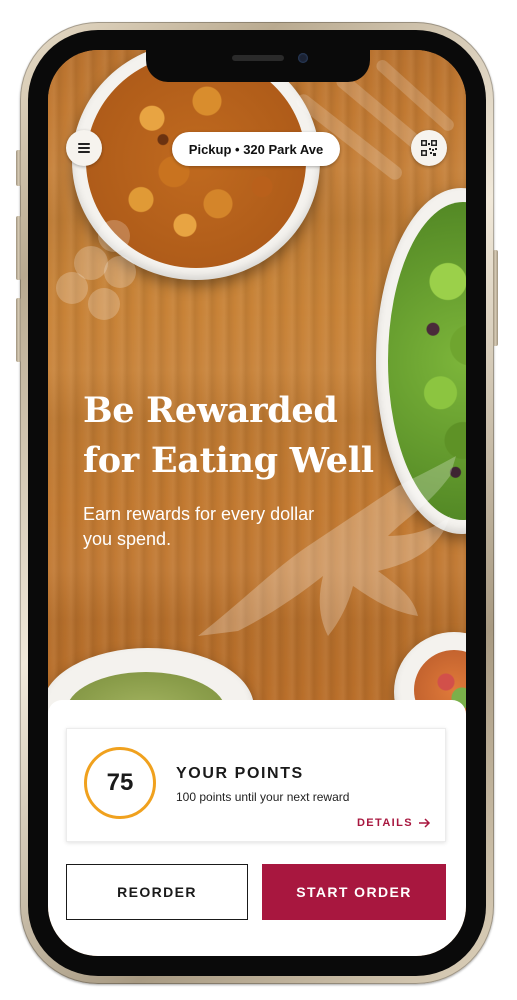  Describe the element at coordinates (258, 66) in the screenshot. I see `notch` at that location.